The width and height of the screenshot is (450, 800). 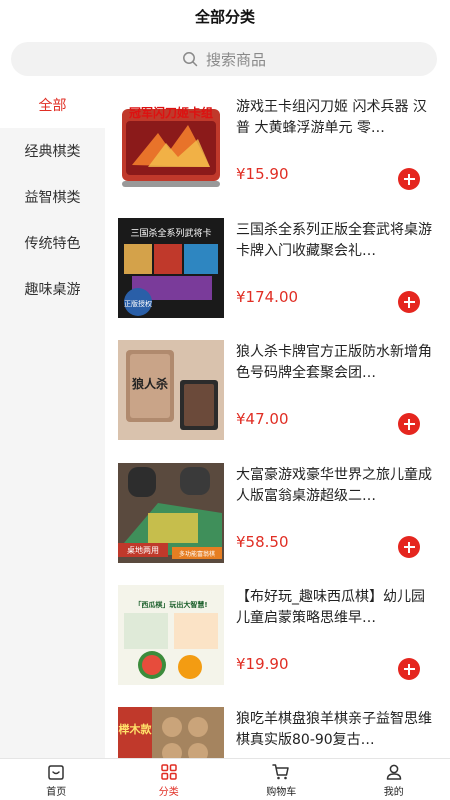 I want to click on search-icon, so click(x=190, y=59).